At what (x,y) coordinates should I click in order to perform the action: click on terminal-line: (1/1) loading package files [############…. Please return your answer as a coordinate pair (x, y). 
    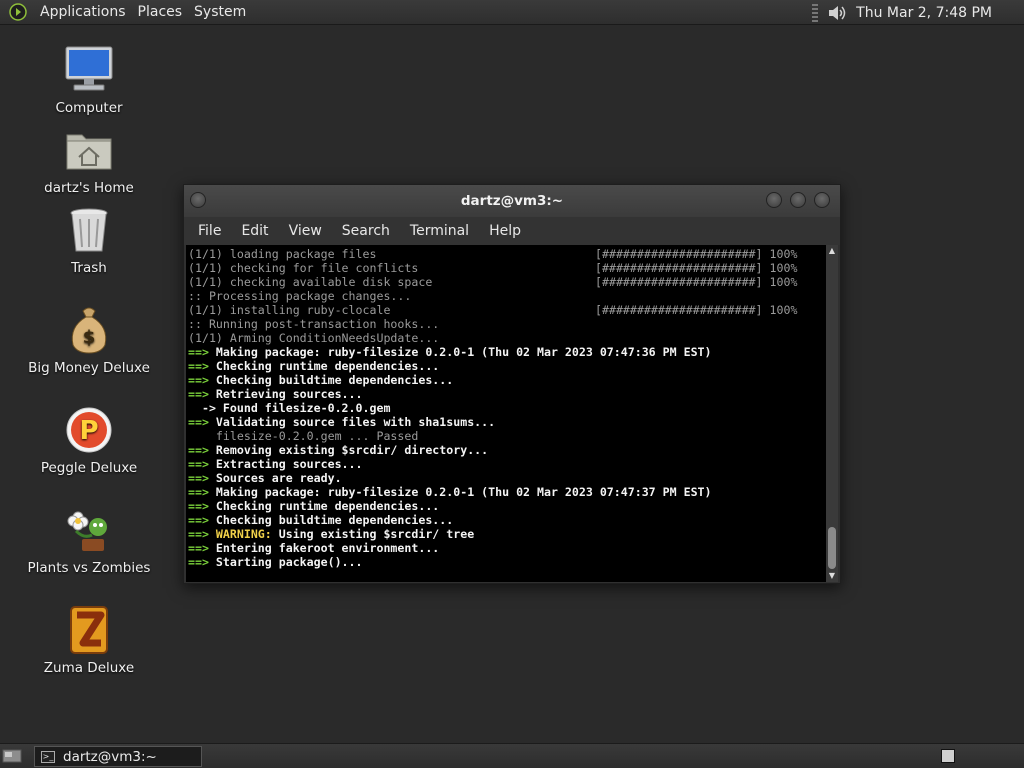
    Looking at the image, I should click on (507, 254).